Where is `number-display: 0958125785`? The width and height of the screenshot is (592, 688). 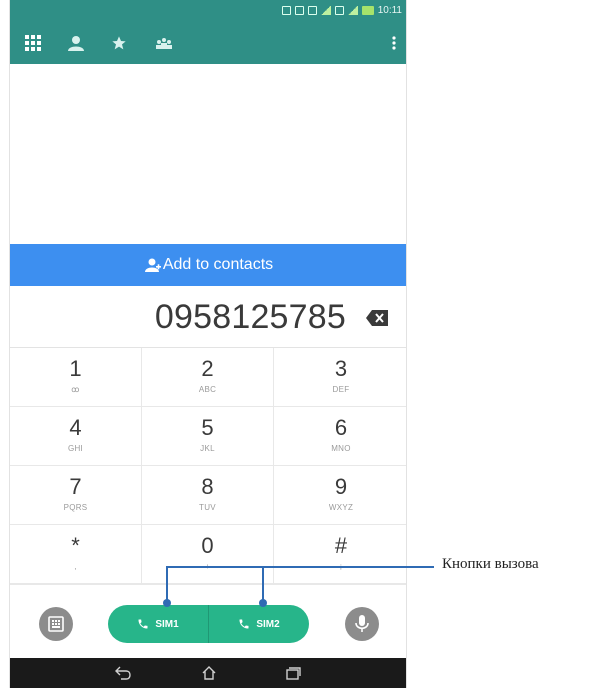 number-display: 0958125785 is located at coordinates (208, 317).